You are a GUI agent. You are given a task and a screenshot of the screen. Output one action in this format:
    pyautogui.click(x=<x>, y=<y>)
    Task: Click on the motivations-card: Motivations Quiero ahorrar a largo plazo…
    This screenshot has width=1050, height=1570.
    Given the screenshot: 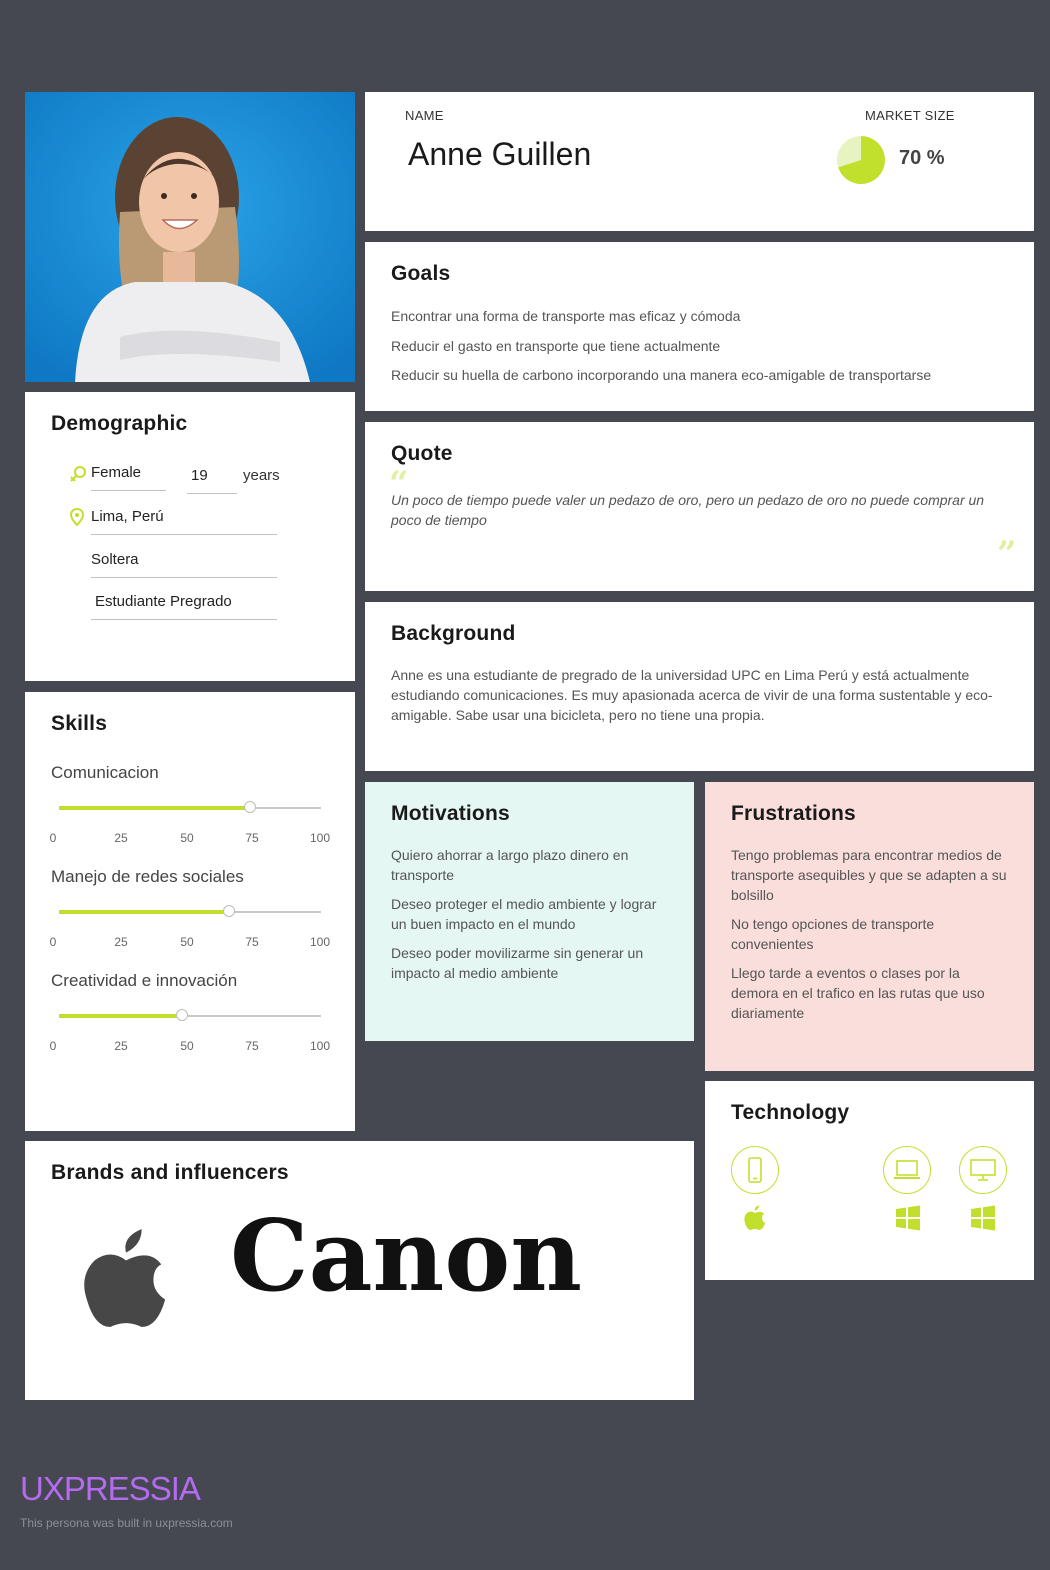 What is the action you would take?
    pyautogui.click(x=529, y=911)
    